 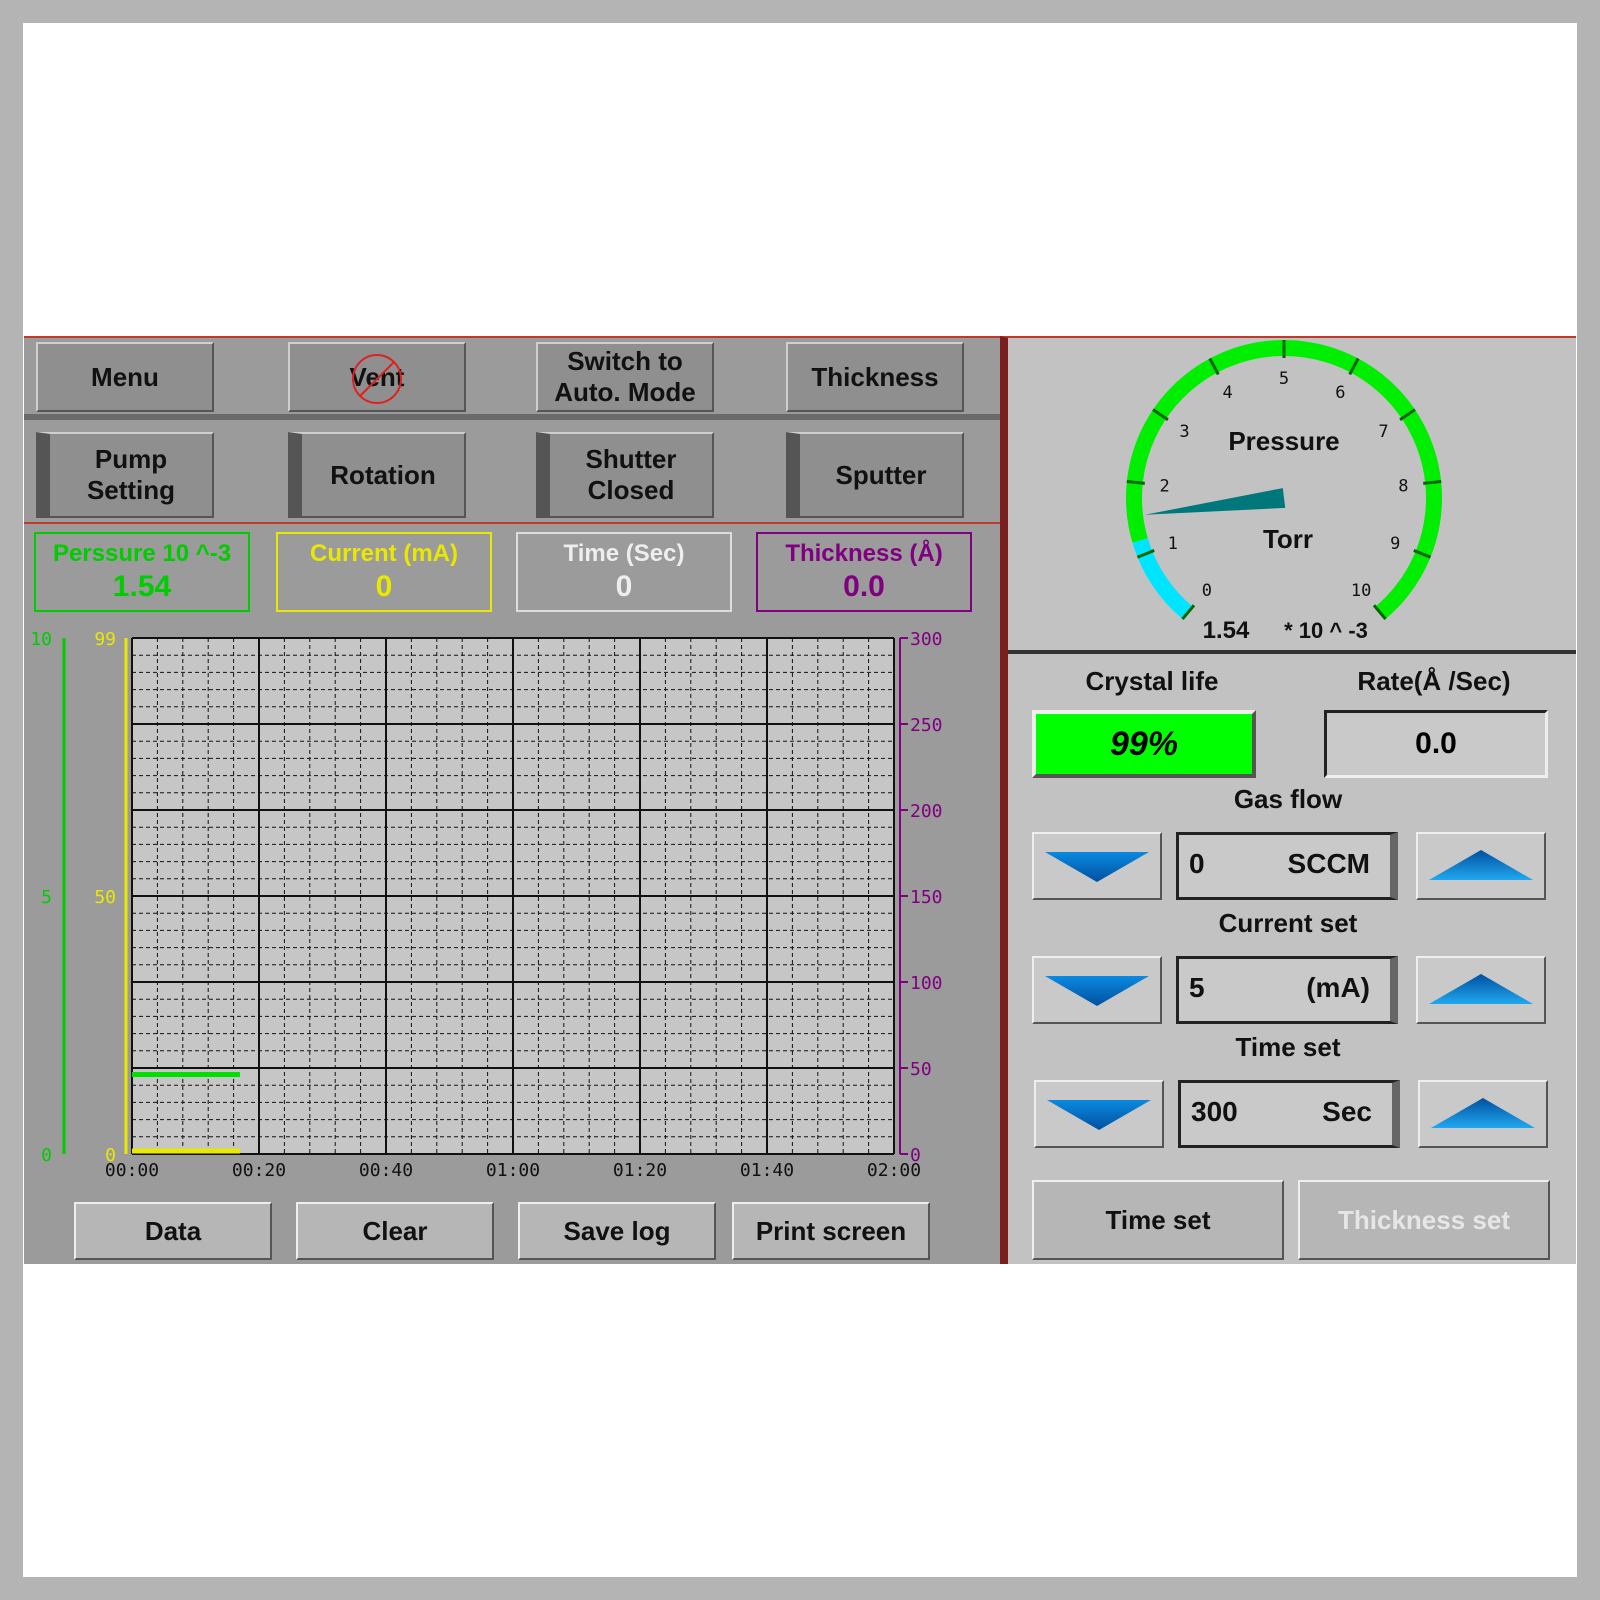 I want to click on auto-mode-button: Switch to Auto. Mode, so click(x=625, y=377).